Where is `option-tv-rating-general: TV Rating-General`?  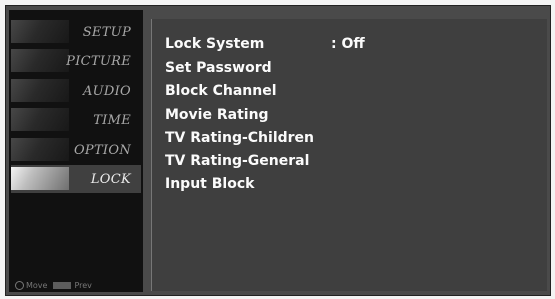
option-tv-rating-general: TV Rating-General is located at coordinates (315, 161).